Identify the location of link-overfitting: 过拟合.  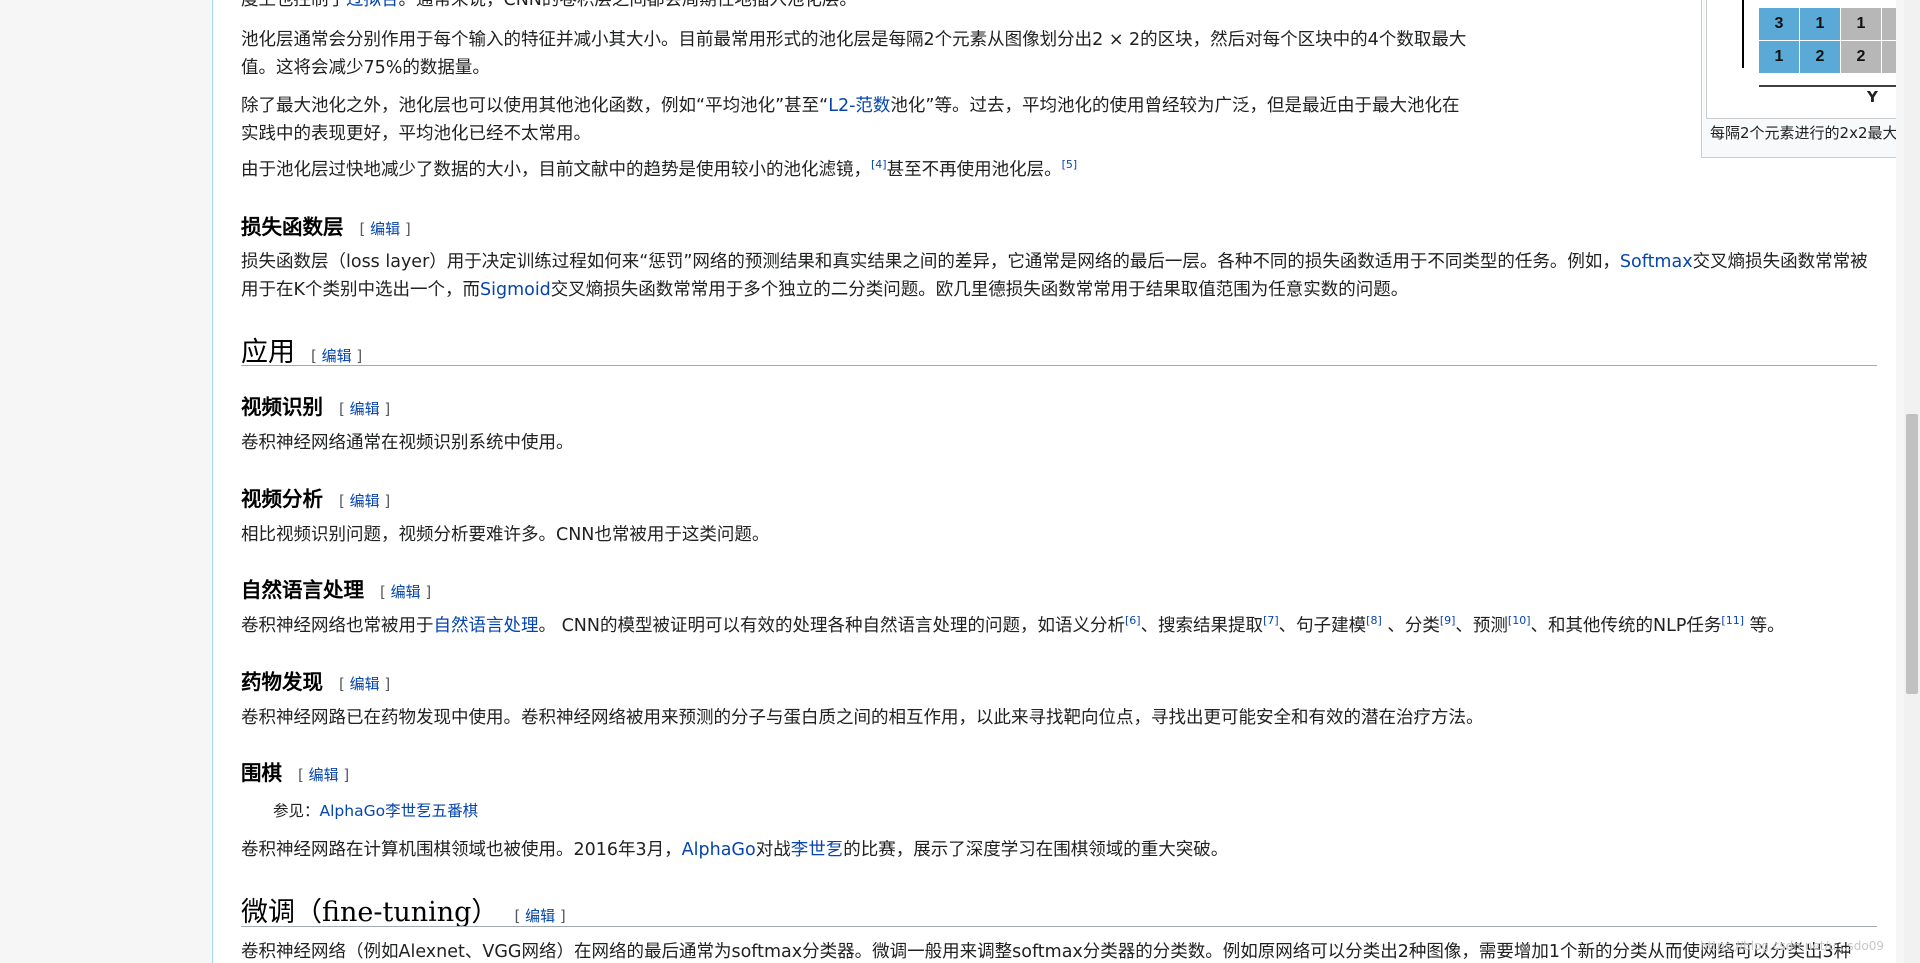
(372, 5).